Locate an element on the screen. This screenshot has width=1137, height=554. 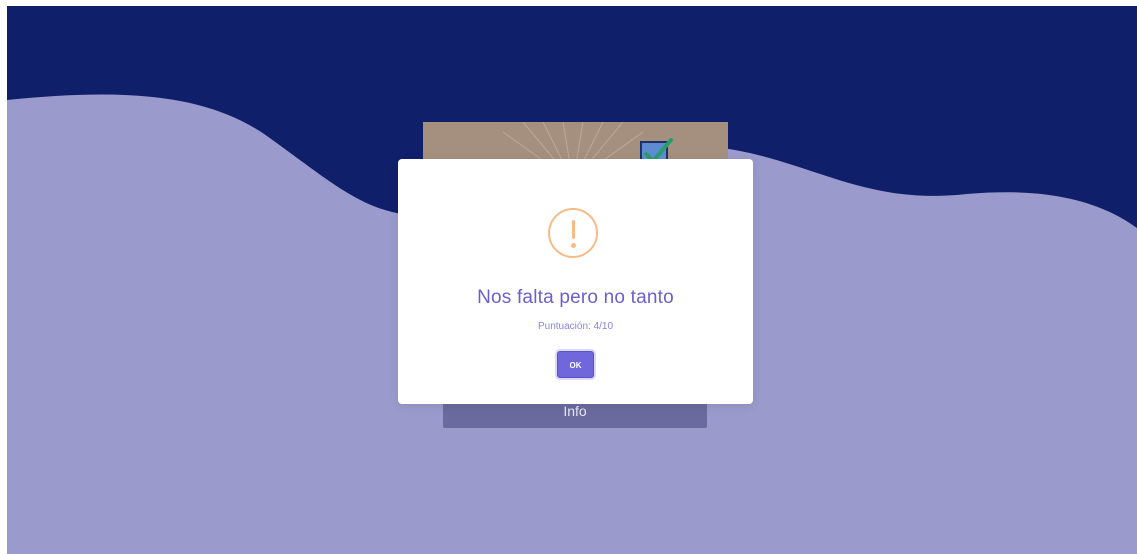
ok-button: OK is located at coordinates (575, 364).